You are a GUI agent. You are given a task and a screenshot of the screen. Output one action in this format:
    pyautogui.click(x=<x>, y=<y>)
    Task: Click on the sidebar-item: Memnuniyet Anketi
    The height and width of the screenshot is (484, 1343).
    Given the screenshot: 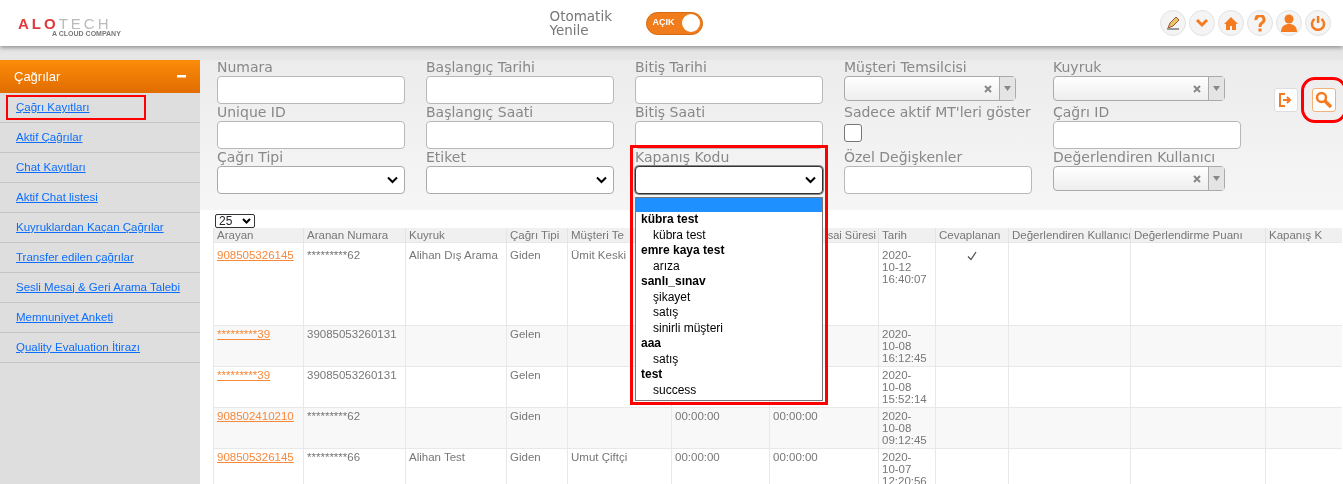 What is the action you would take?
    pyautogui.click(x=65, y=317)
    